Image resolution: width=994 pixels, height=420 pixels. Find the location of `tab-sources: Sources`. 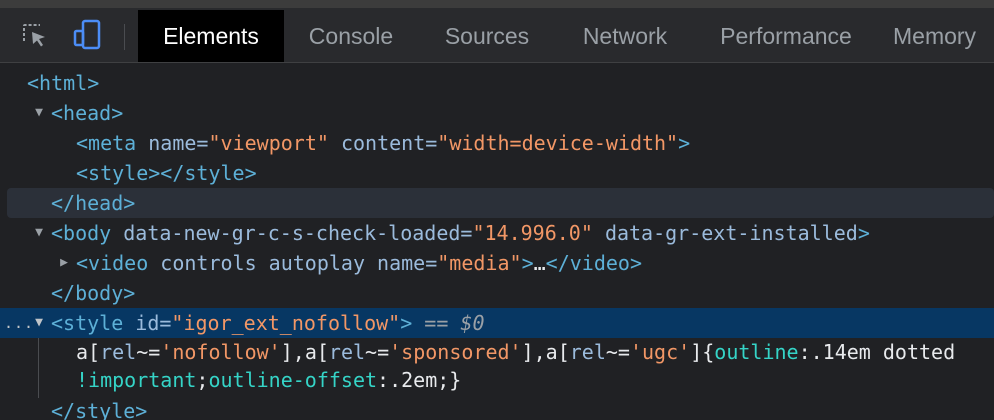

tab-sources: Sources is located at coordinates (487, 36).